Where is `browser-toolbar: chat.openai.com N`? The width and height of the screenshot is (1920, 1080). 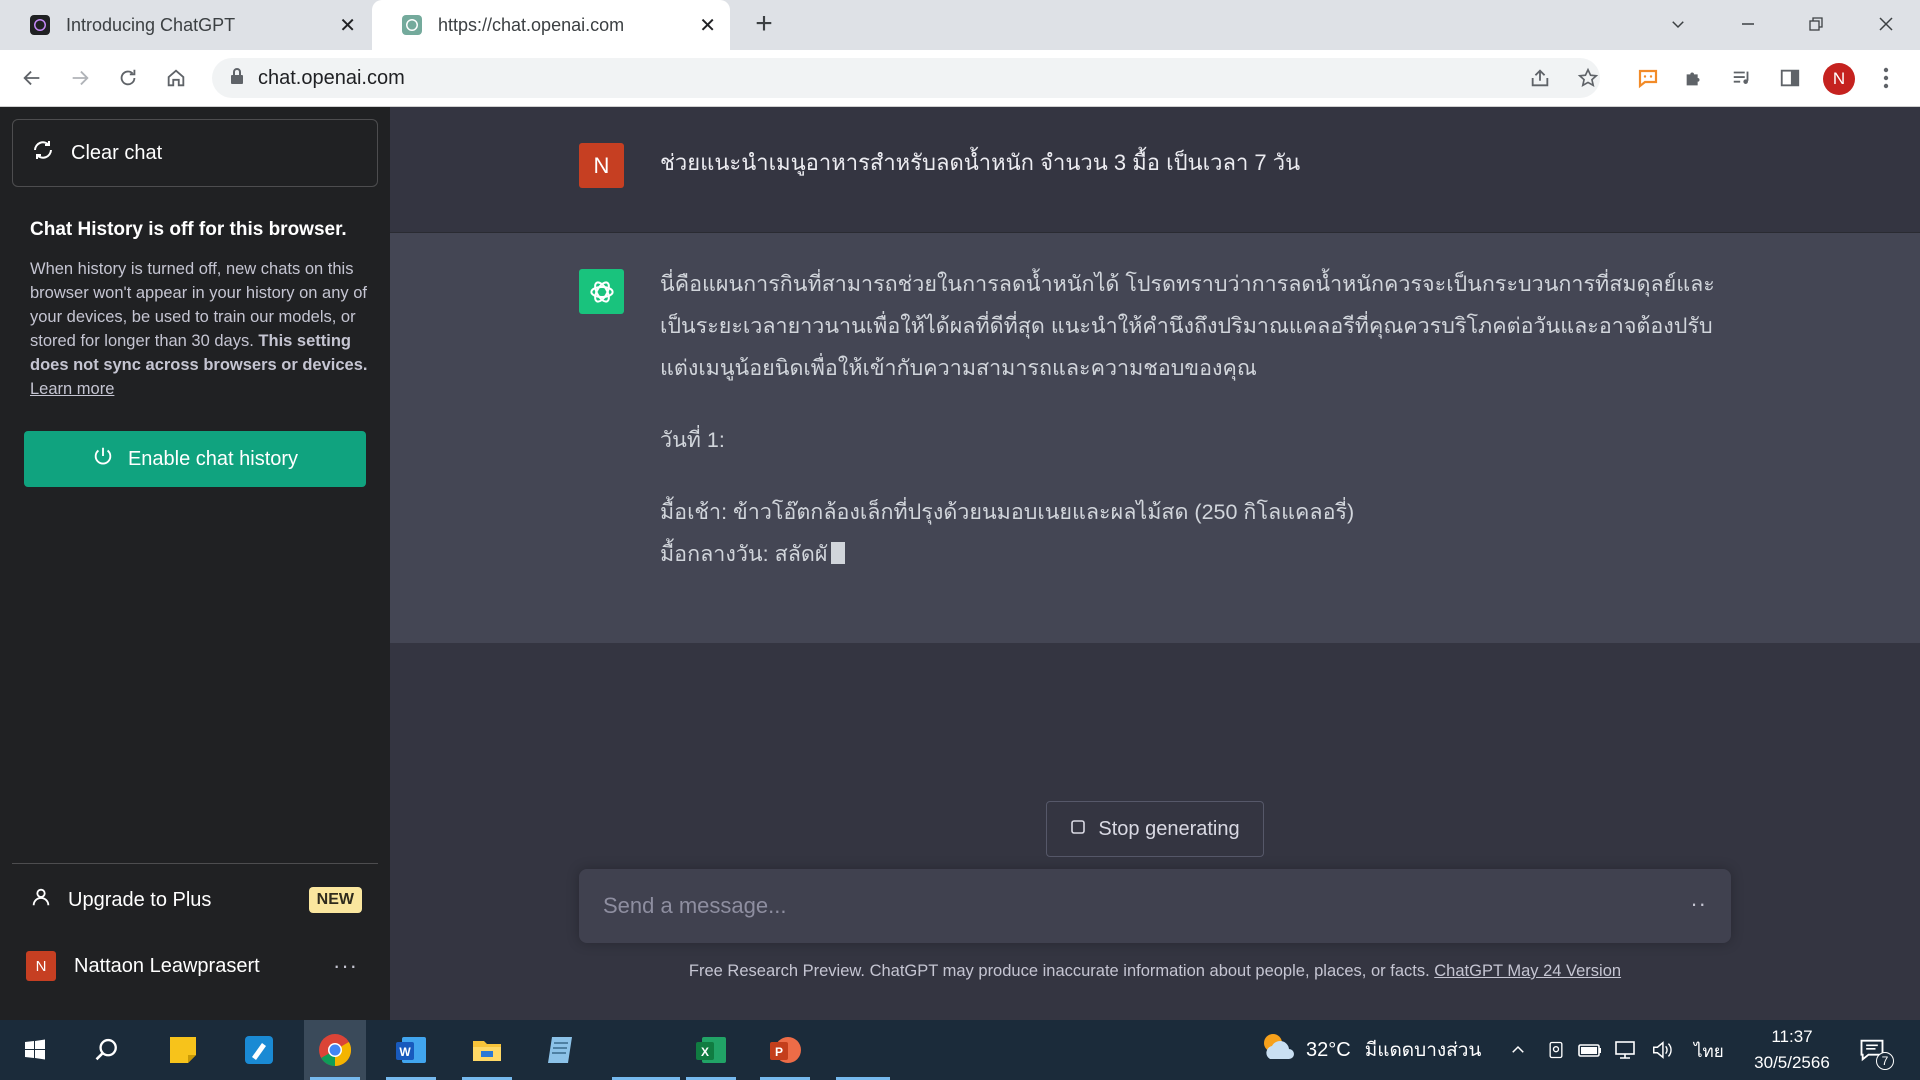 browser-toolbar: chat.openai.com N is located at coordinates (960, 78).